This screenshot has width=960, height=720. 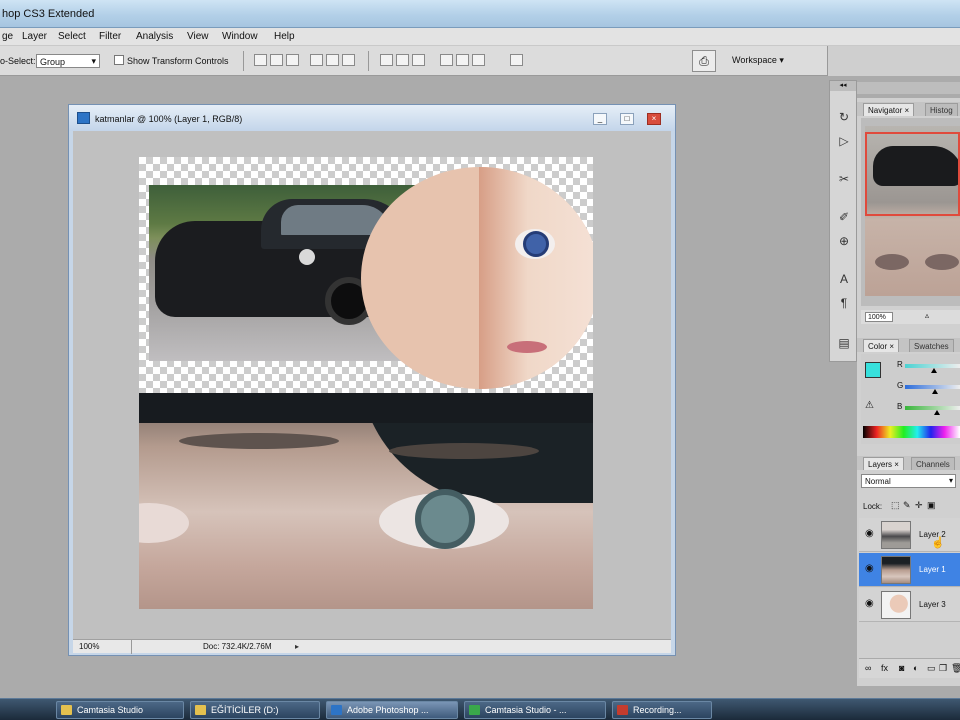 What do you see at coordinates (869, 405) in the screenshot?
I see `gamut-warning-icon: ⚠` at bounding box center [869, 405].